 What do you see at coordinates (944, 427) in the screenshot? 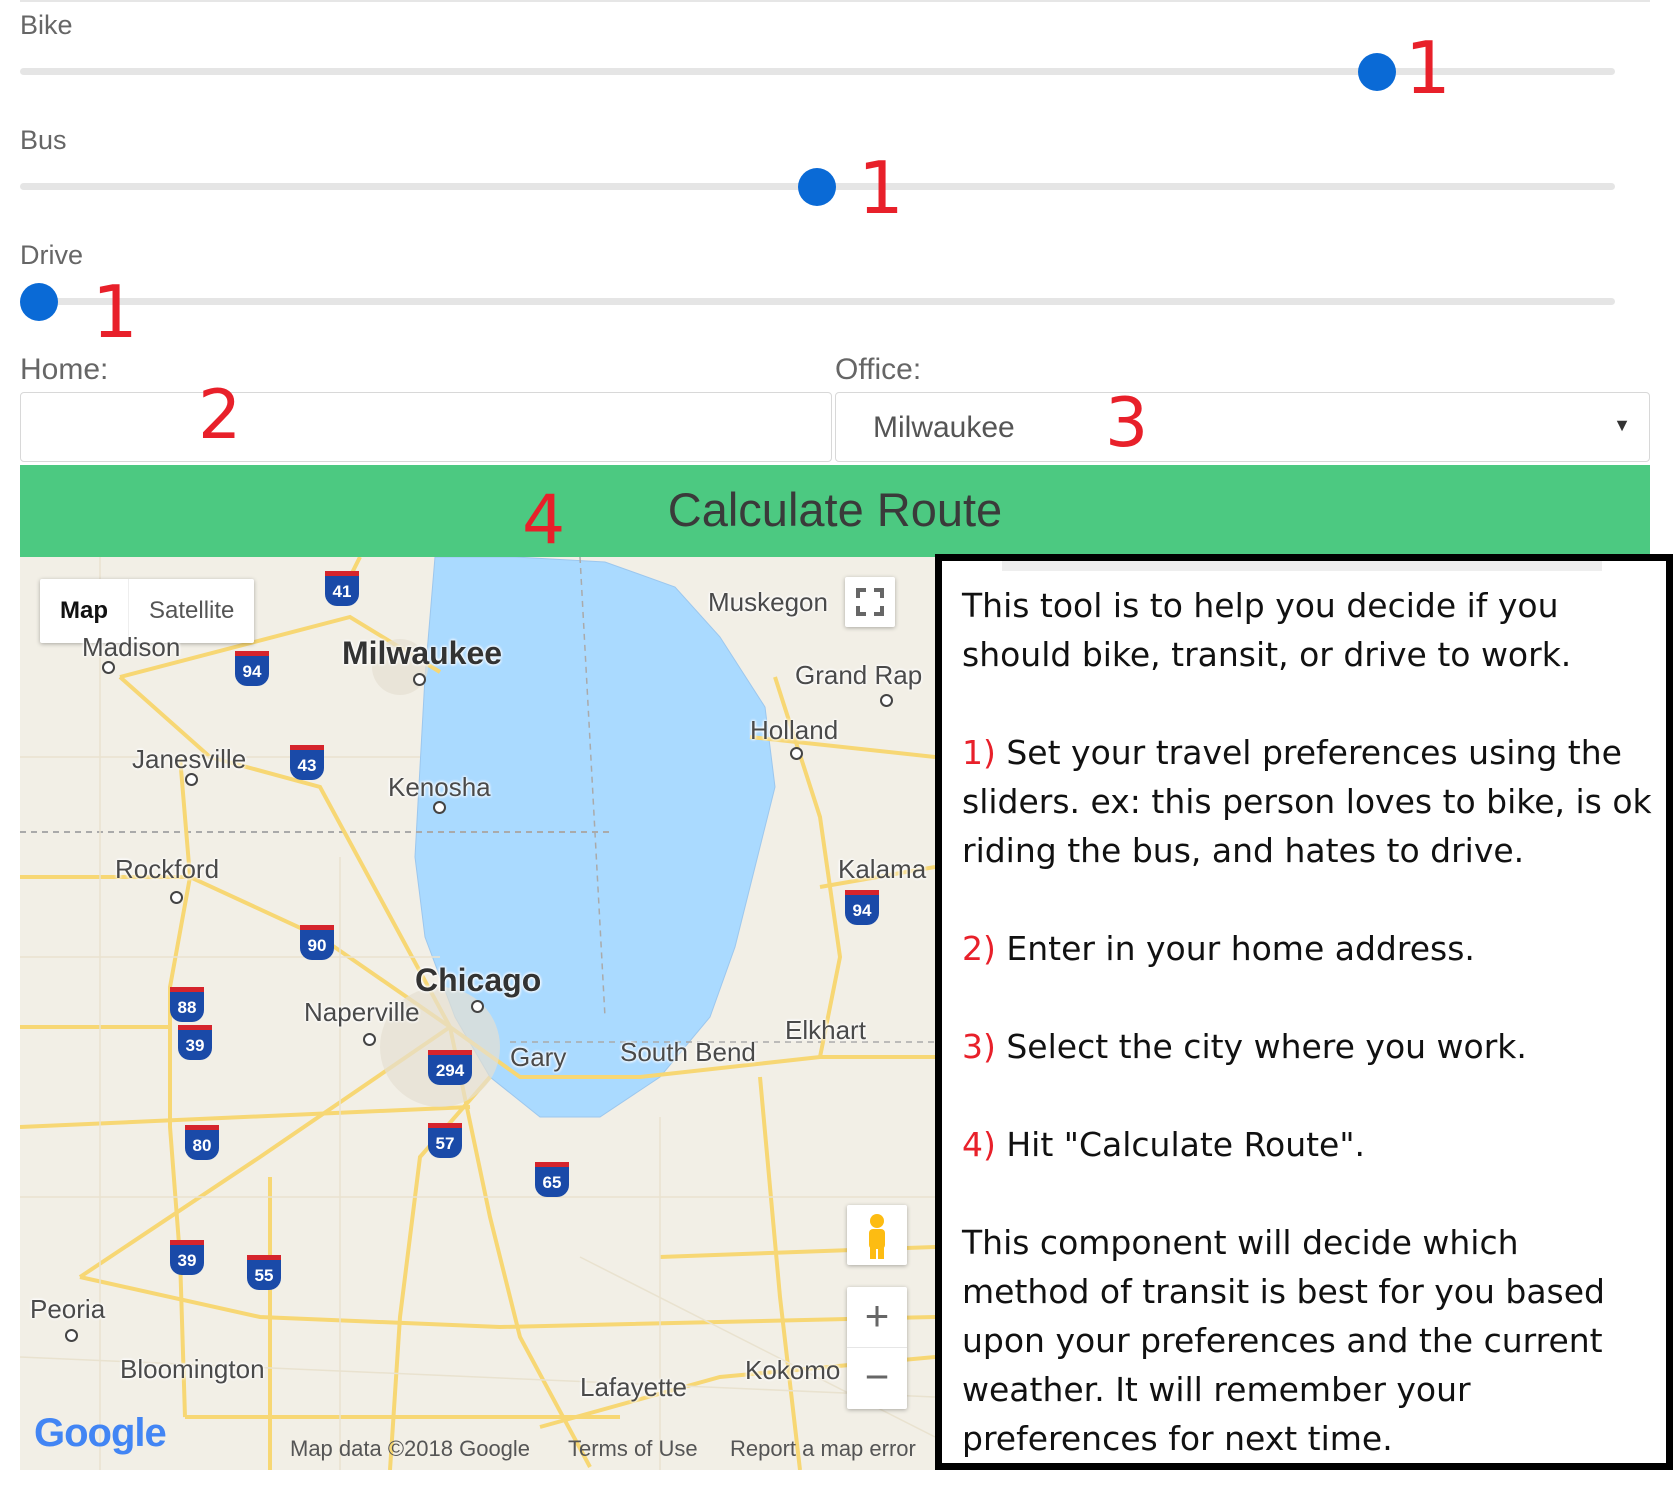
I see `office-selected-value: Milwaukee` at bounding box center [944, 427].